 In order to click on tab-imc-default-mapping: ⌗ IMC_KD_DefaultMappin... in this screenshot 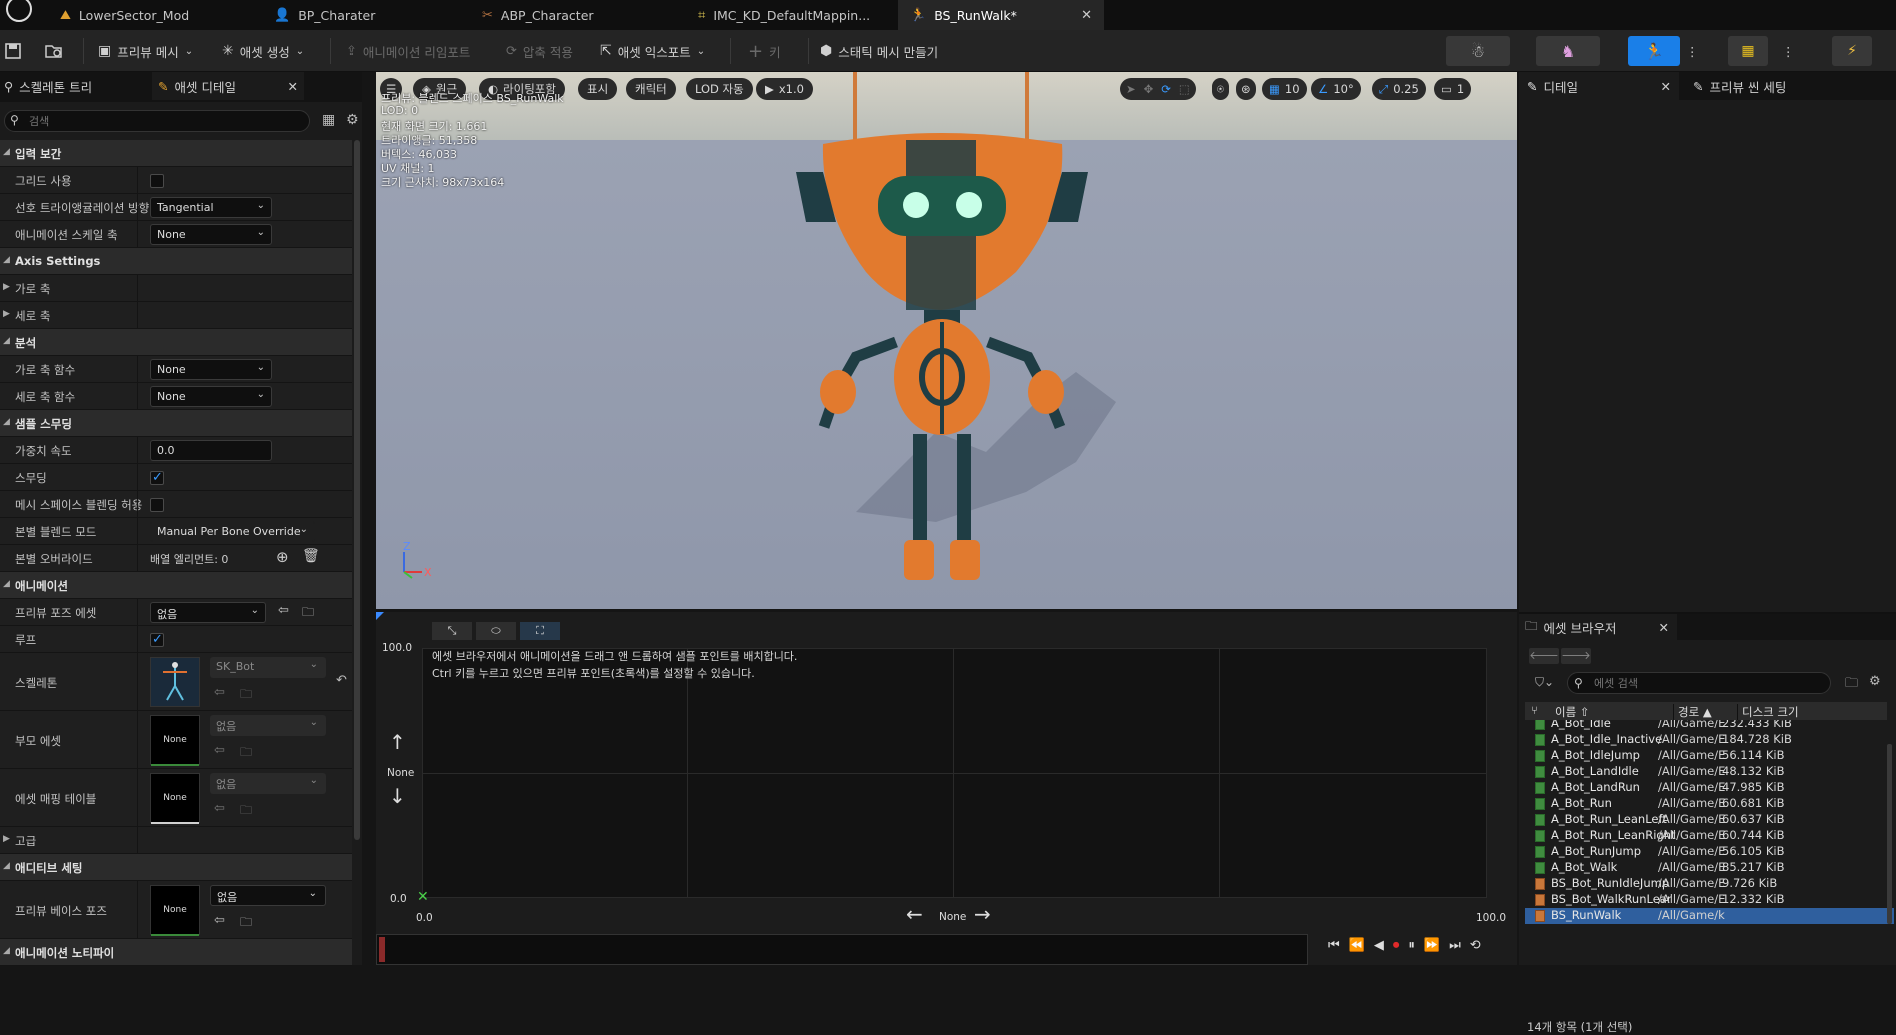, I will do `click(791, 15)`.